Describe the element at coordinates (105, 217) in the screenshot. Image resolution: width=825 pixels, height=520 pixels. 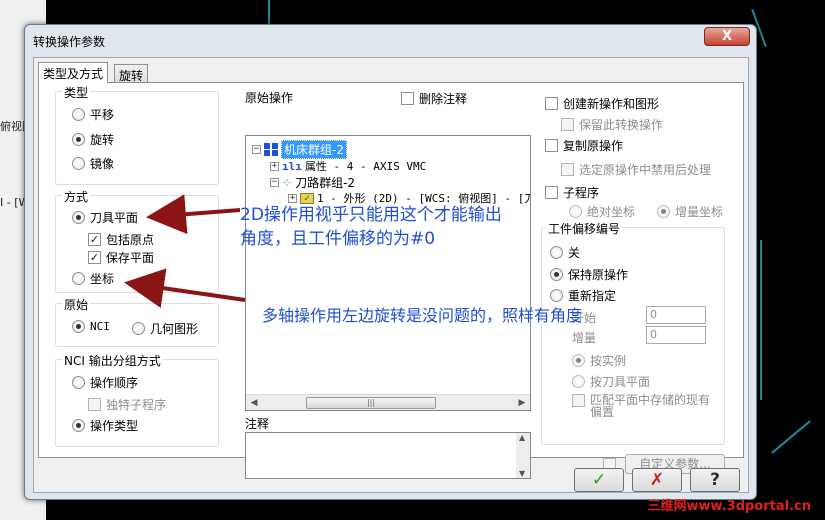
I see `method-tool-plane-radio: 刀具平面` at that location.